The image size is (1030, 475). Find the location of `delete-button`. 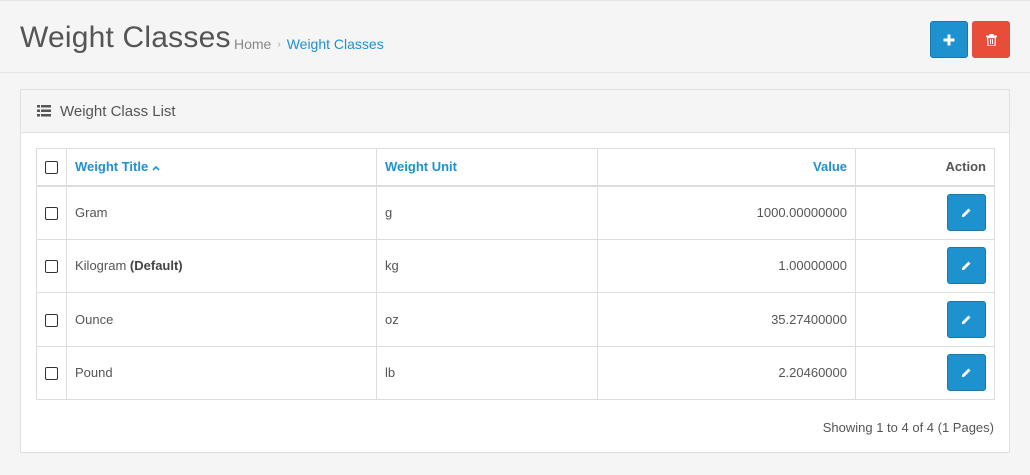

delete-button is located at coordinates (991, 39).